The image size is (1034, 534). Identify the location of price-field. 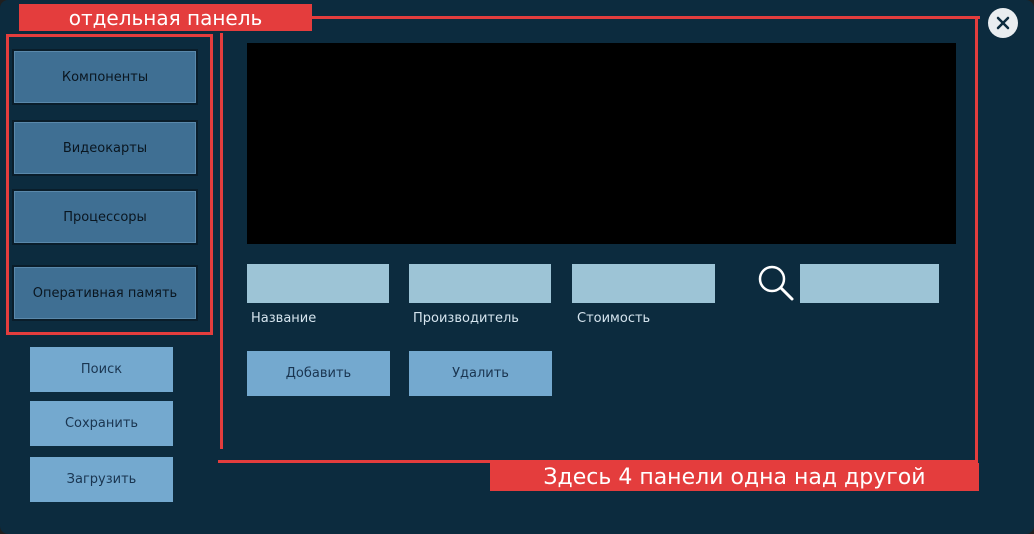
(643, 283).